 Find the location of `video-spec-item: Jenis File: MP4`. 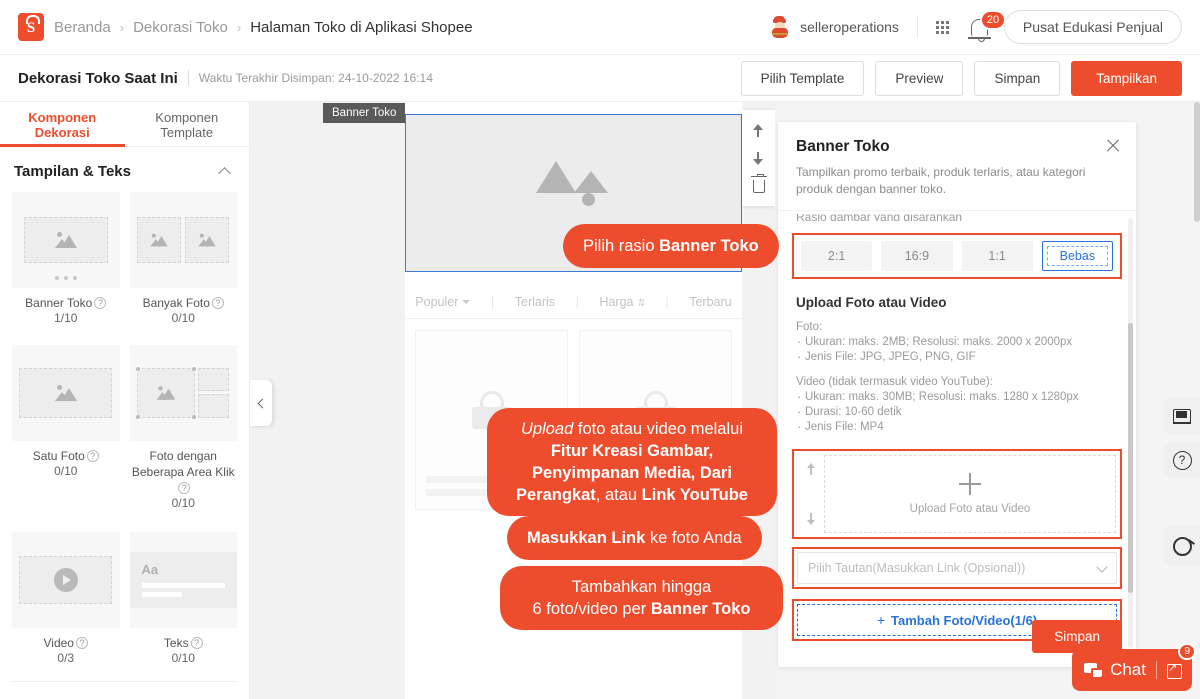

video-spec-item: Jenis File: MP4 is located at coordinates (957, 427).